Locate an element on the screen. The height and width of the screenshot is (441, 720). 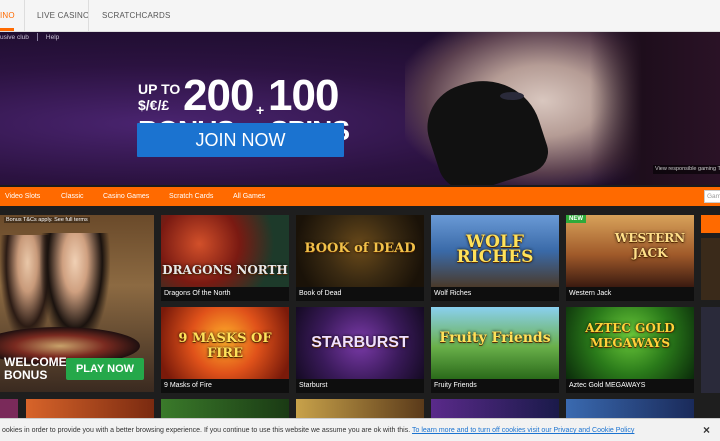
game-tile: 9 MASKS OF FIRE 9 Masks of Fire is located at coordinates (225, 350).